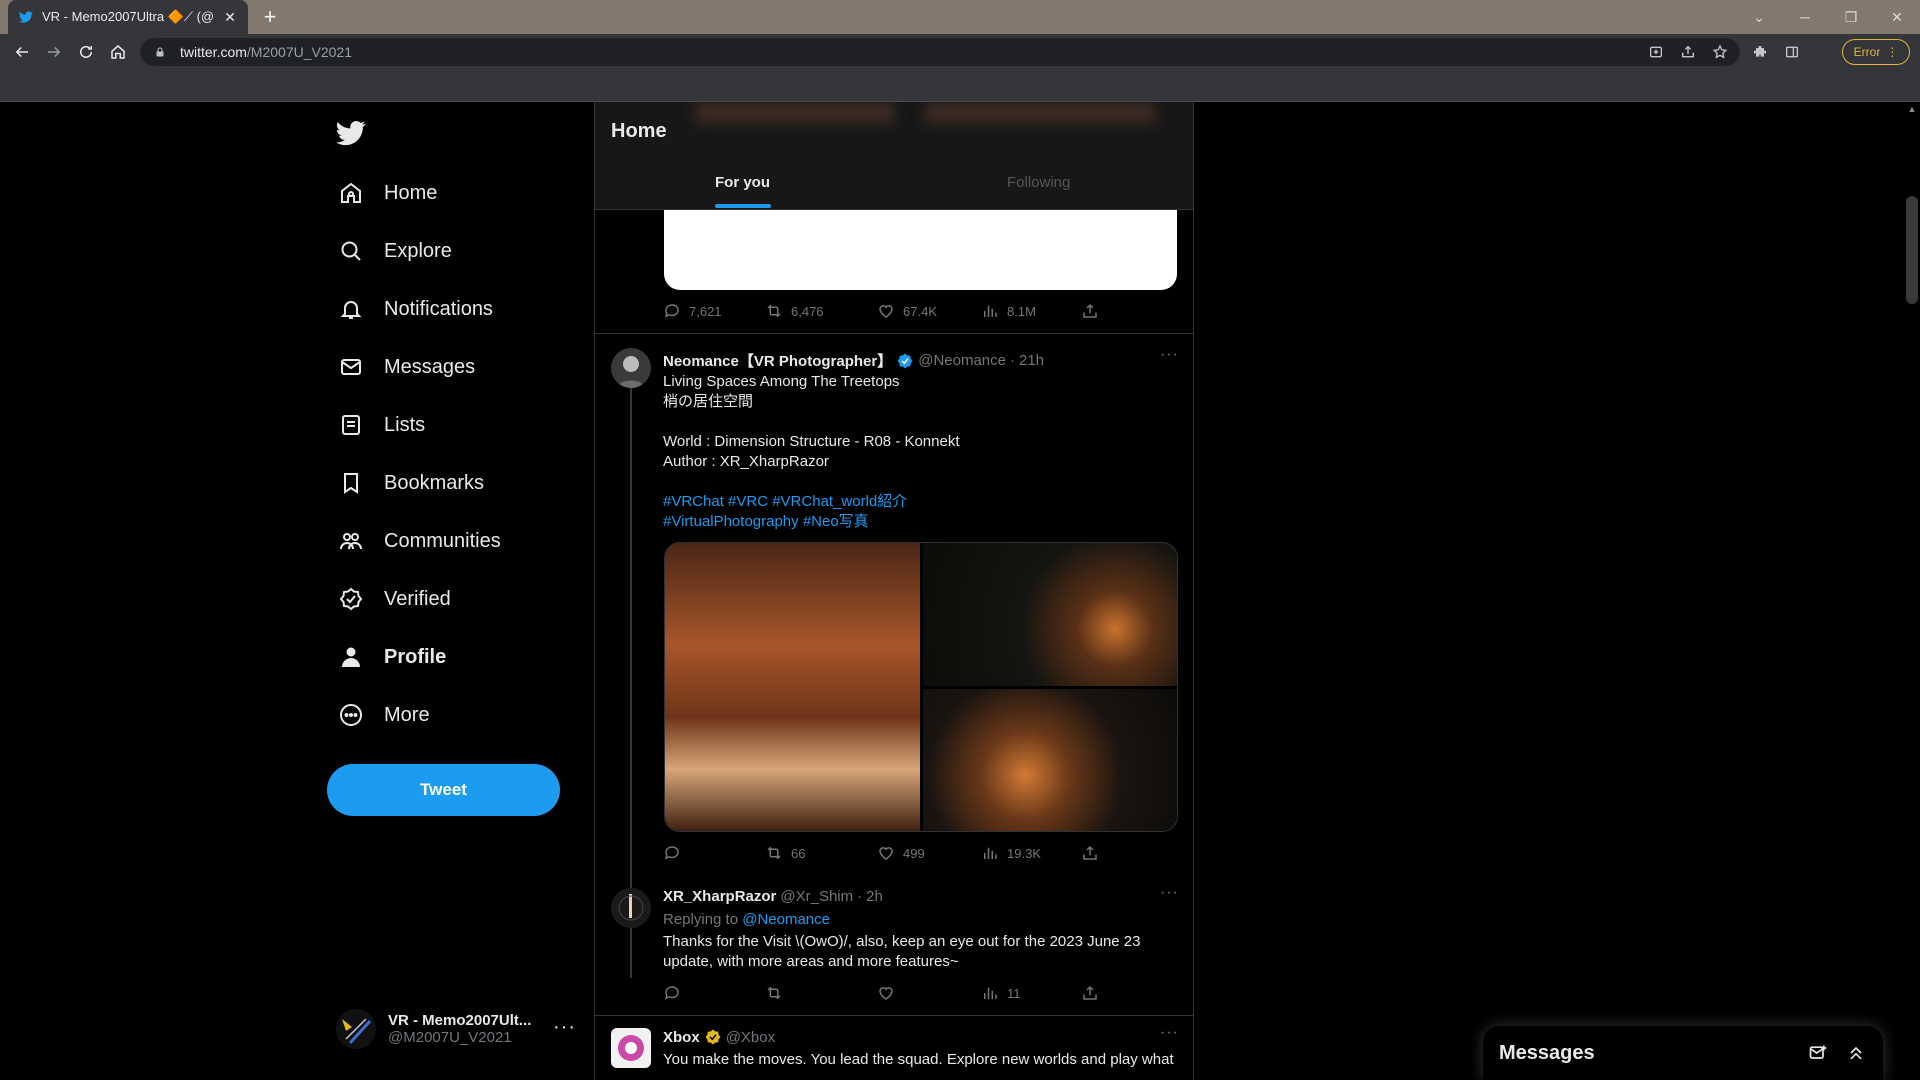 Image resolution: width=1920 pixels, height=1080 pixels. What do you see at coordinates (1856, 1053) in the screenshot?
I see `expand-up-icon` at bounding box center [1856, 1053].